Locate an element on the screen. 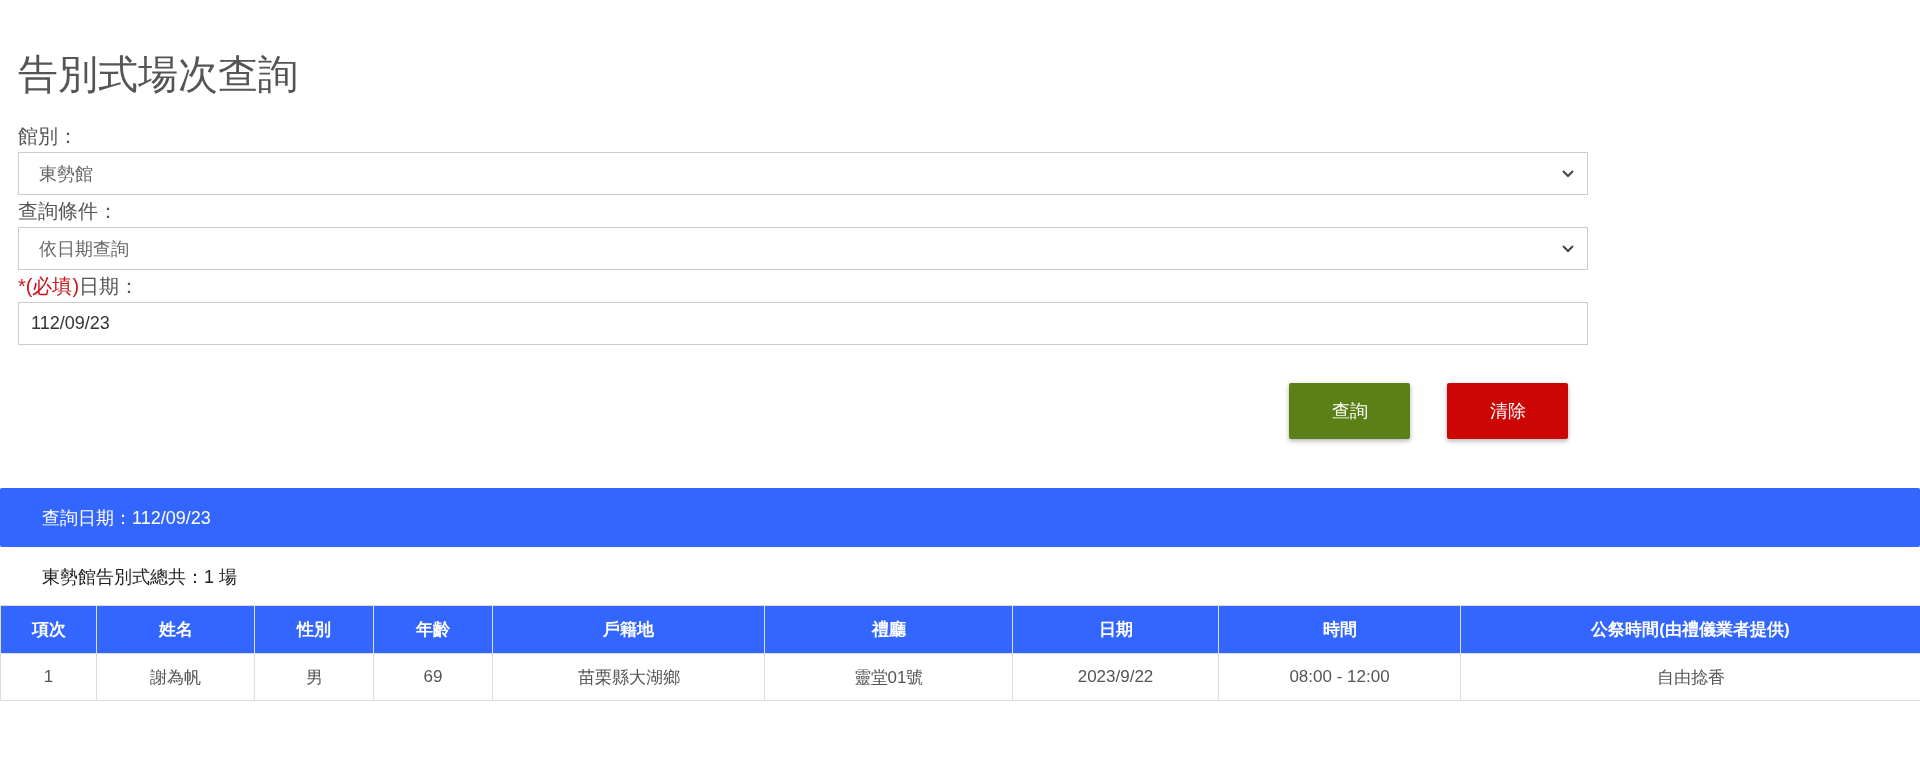 This screenshot has height=774, width=1920. search-button: 查詢 is located at coordinates (1349, 411).